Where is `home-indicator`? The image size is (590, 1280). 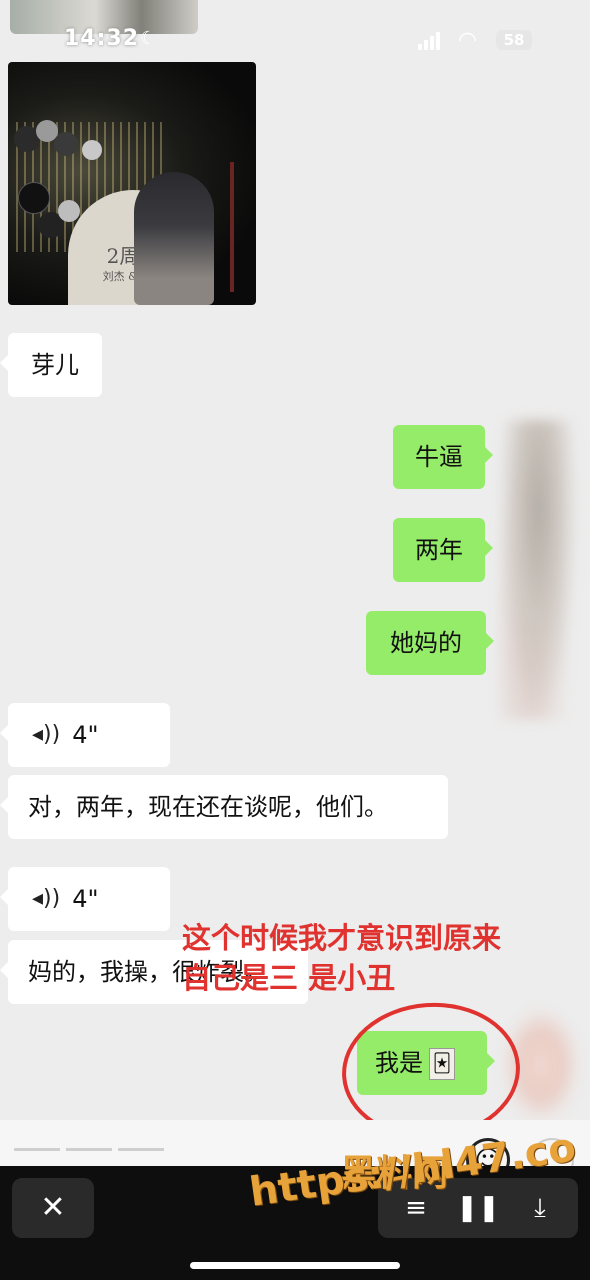
home-indicator is located at coordinates (295, 1265).